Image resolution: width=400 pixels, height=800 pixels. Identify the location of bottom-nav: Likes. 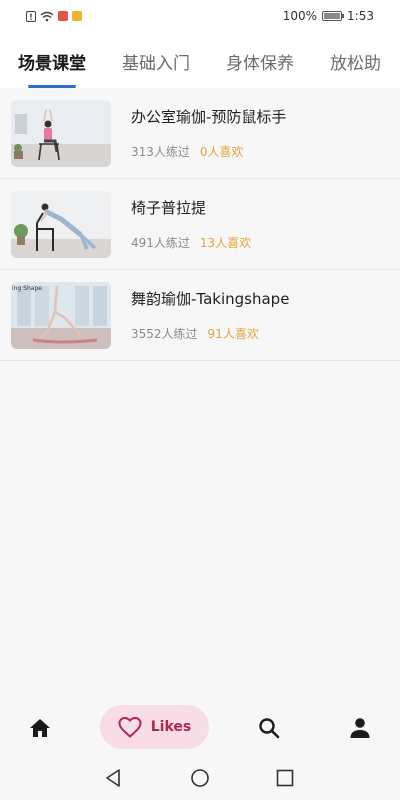
(200, 728).